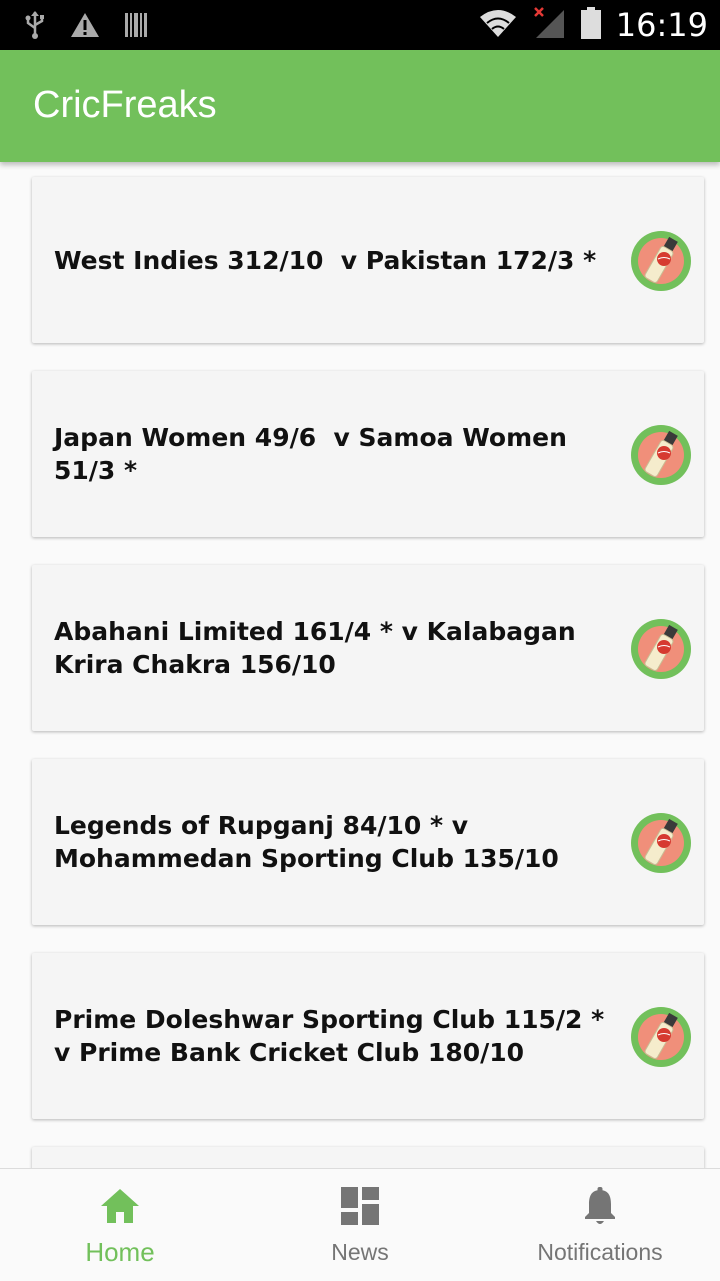 This screenshot has height=1281, width=720. I want to click on barcode-icon, so click(136, 27).